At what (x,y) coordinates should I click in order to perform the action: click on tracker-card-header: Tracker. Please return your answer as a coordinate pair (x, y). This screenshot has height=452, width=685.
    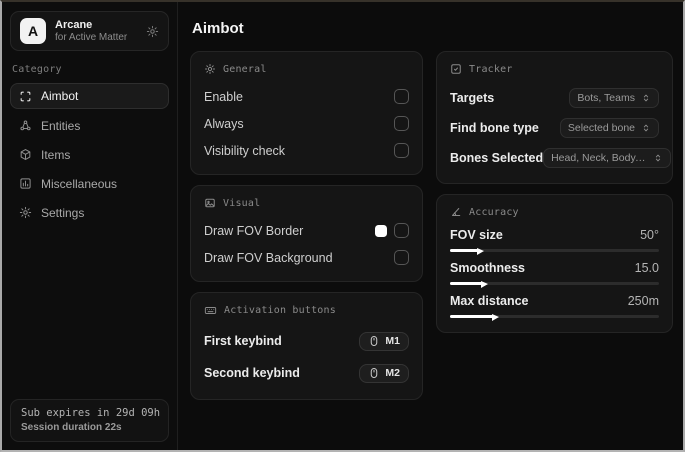
    Looking at the image, I should click on (554, 69).